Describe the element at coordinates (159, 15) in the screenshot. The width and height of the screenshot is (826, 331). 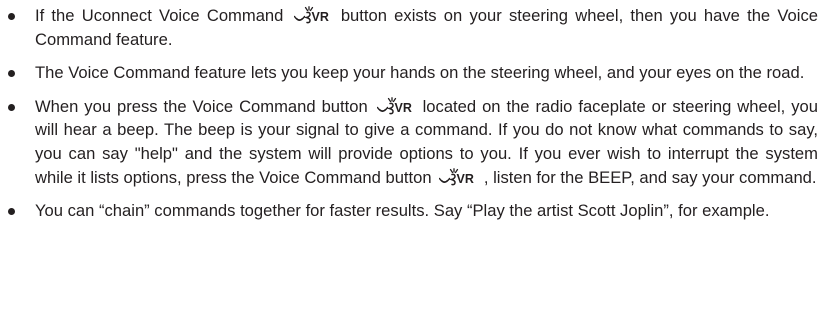
I see `bullet-text-before-icon: If the Uconnect Voice Command` at that location.